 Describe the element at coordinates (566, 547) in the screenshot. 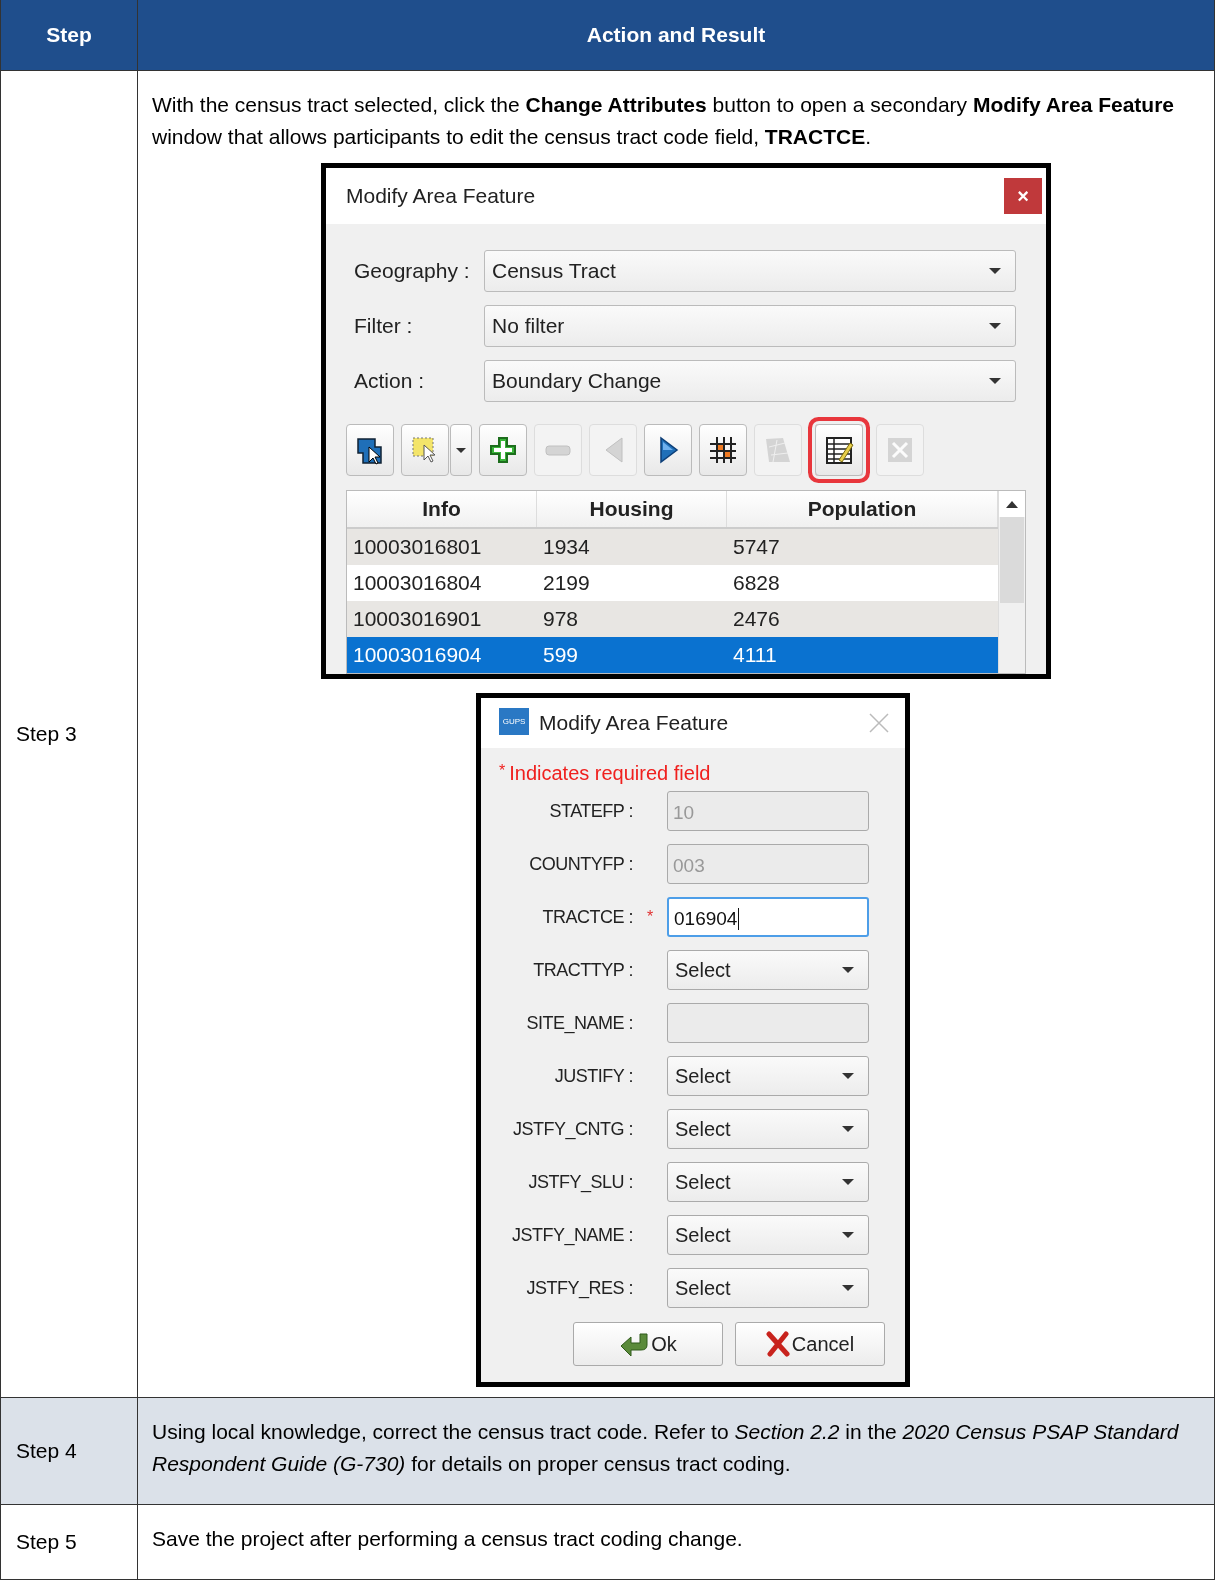

I see `table-cell-text: 1934` at that location.